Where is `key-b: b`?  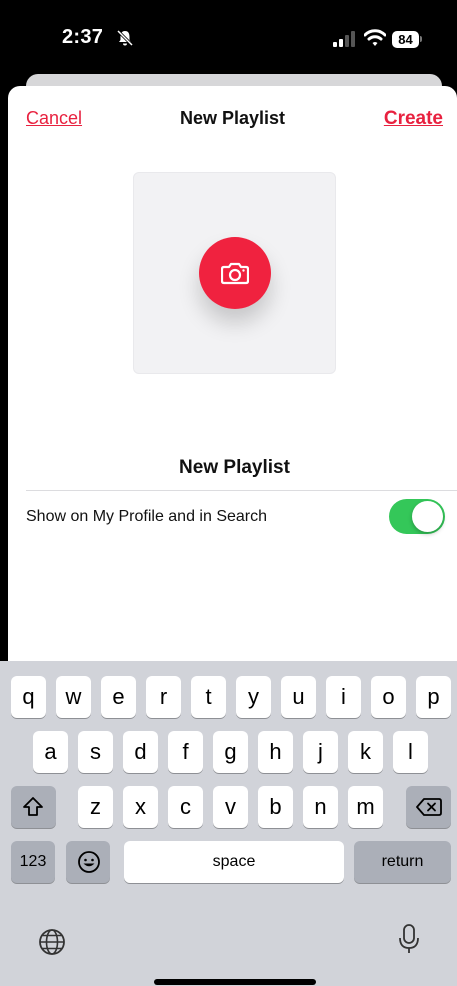
key-b: b is located at coordinates (275, 807).